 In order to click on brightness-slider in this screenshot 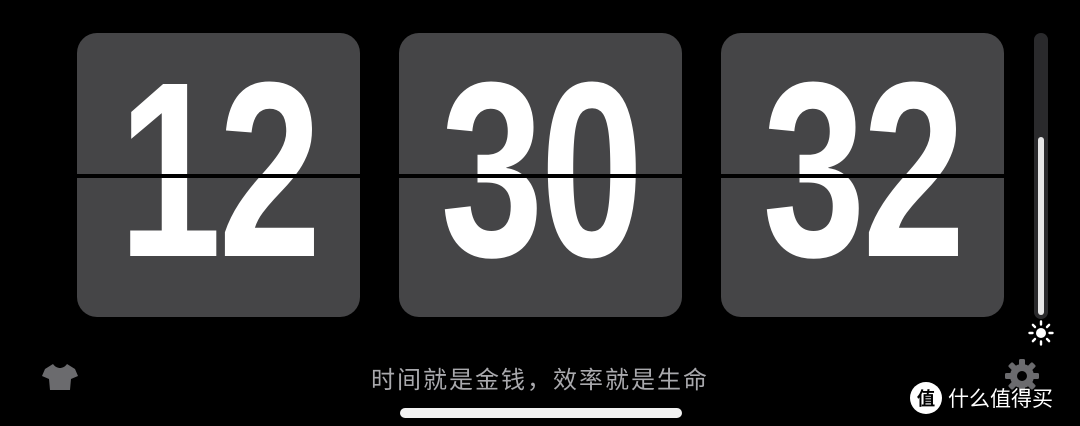, I will do `click(1041, 176)`.